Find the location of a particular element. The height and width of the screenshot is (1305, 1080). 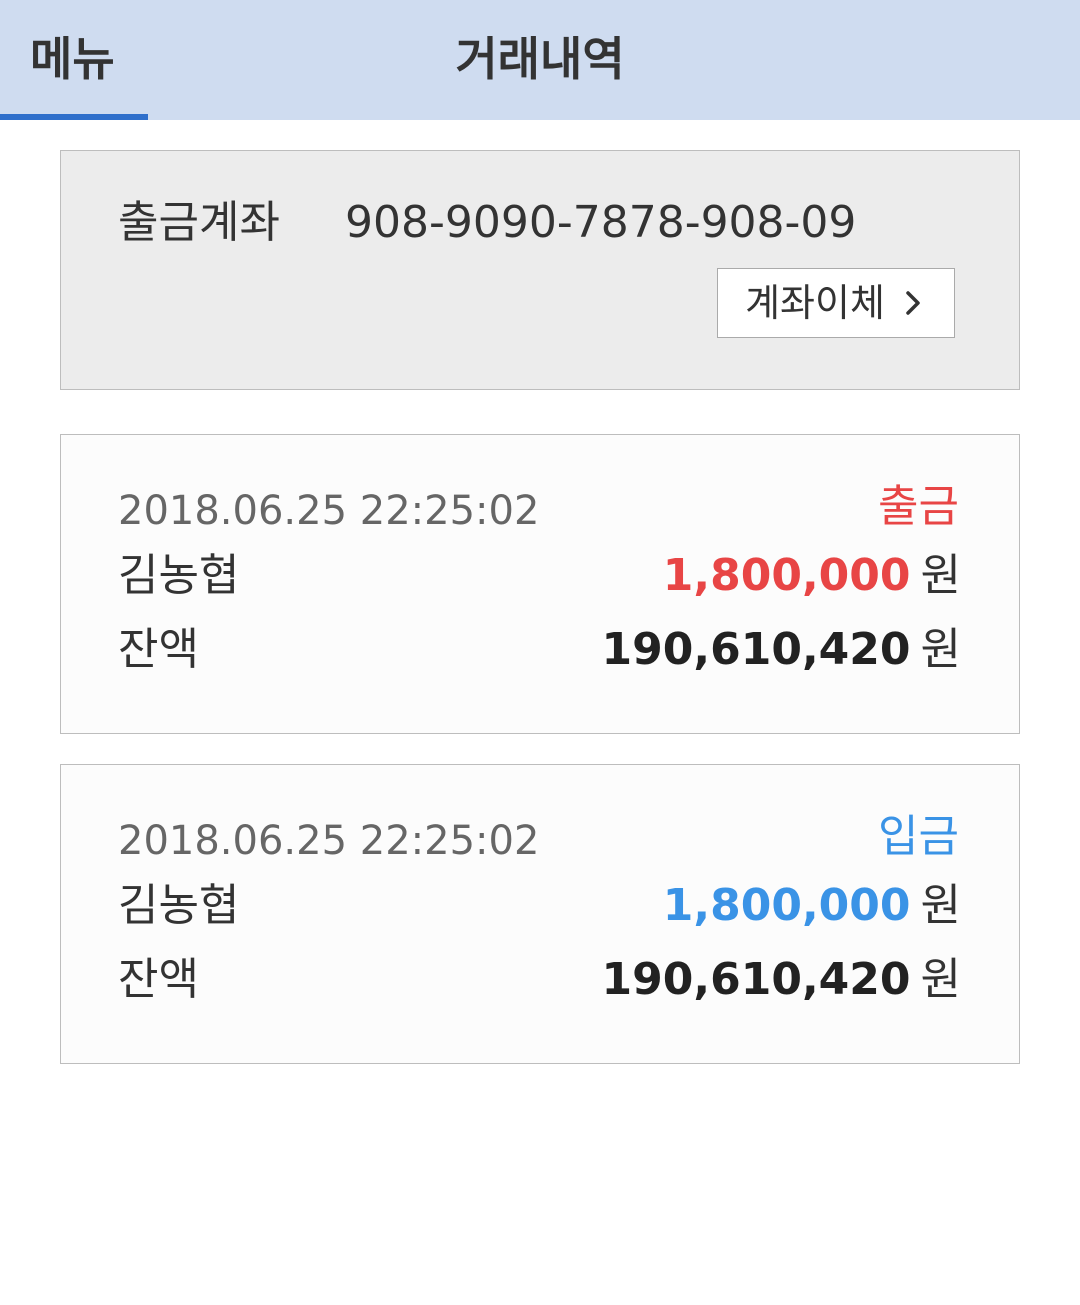

account-label: 출금계좌 is located at coordinates (199, 222).